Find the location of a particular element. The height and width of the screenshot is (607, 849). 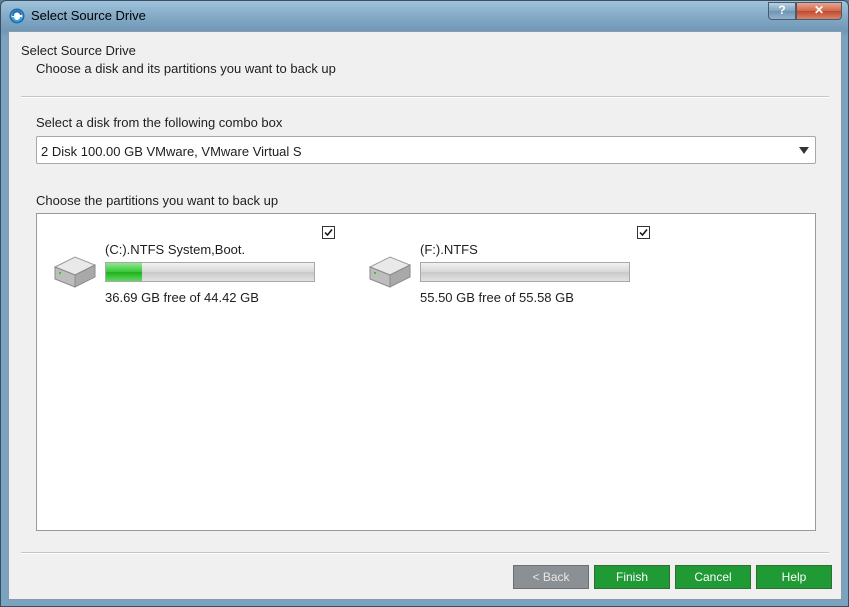

help-caption-button: ? is located at coordinates (782, 11).